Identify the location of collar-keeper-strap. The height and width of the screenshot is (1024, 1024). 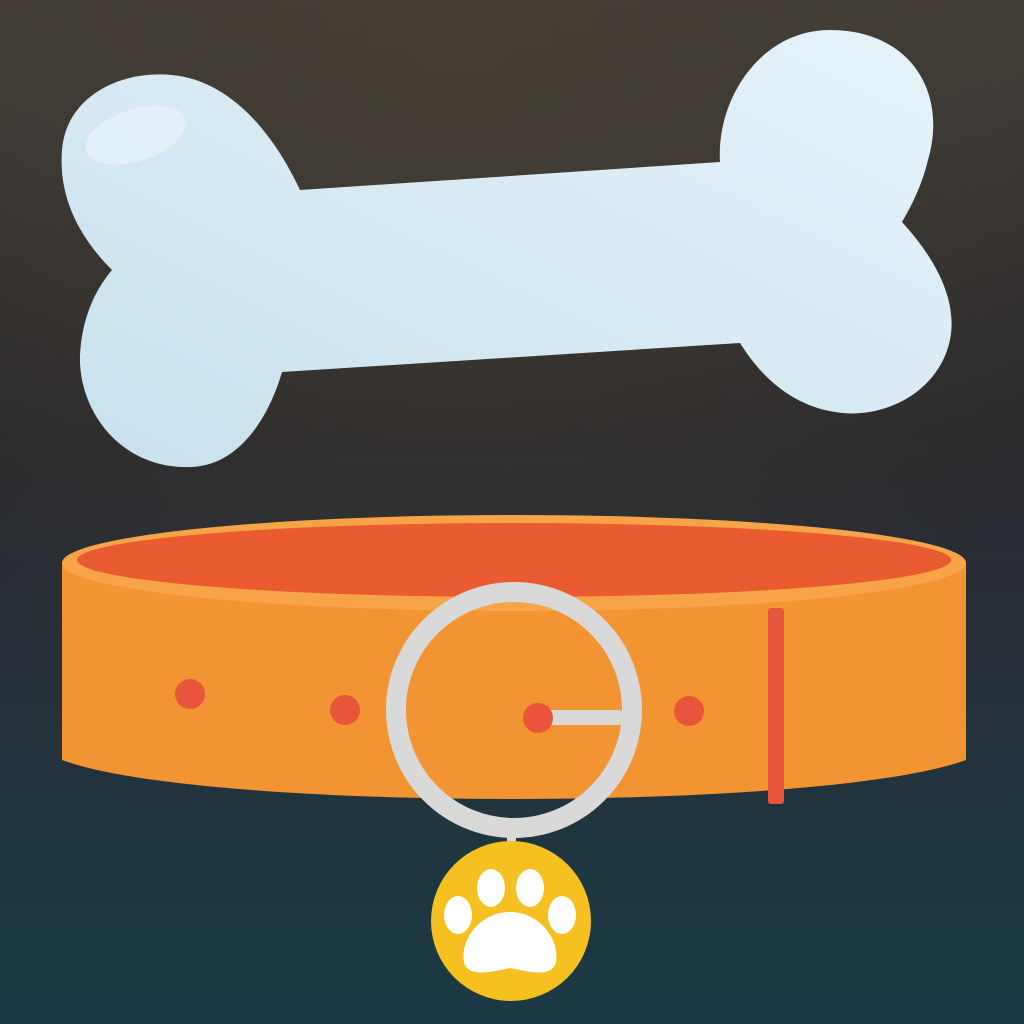
(776, 706).